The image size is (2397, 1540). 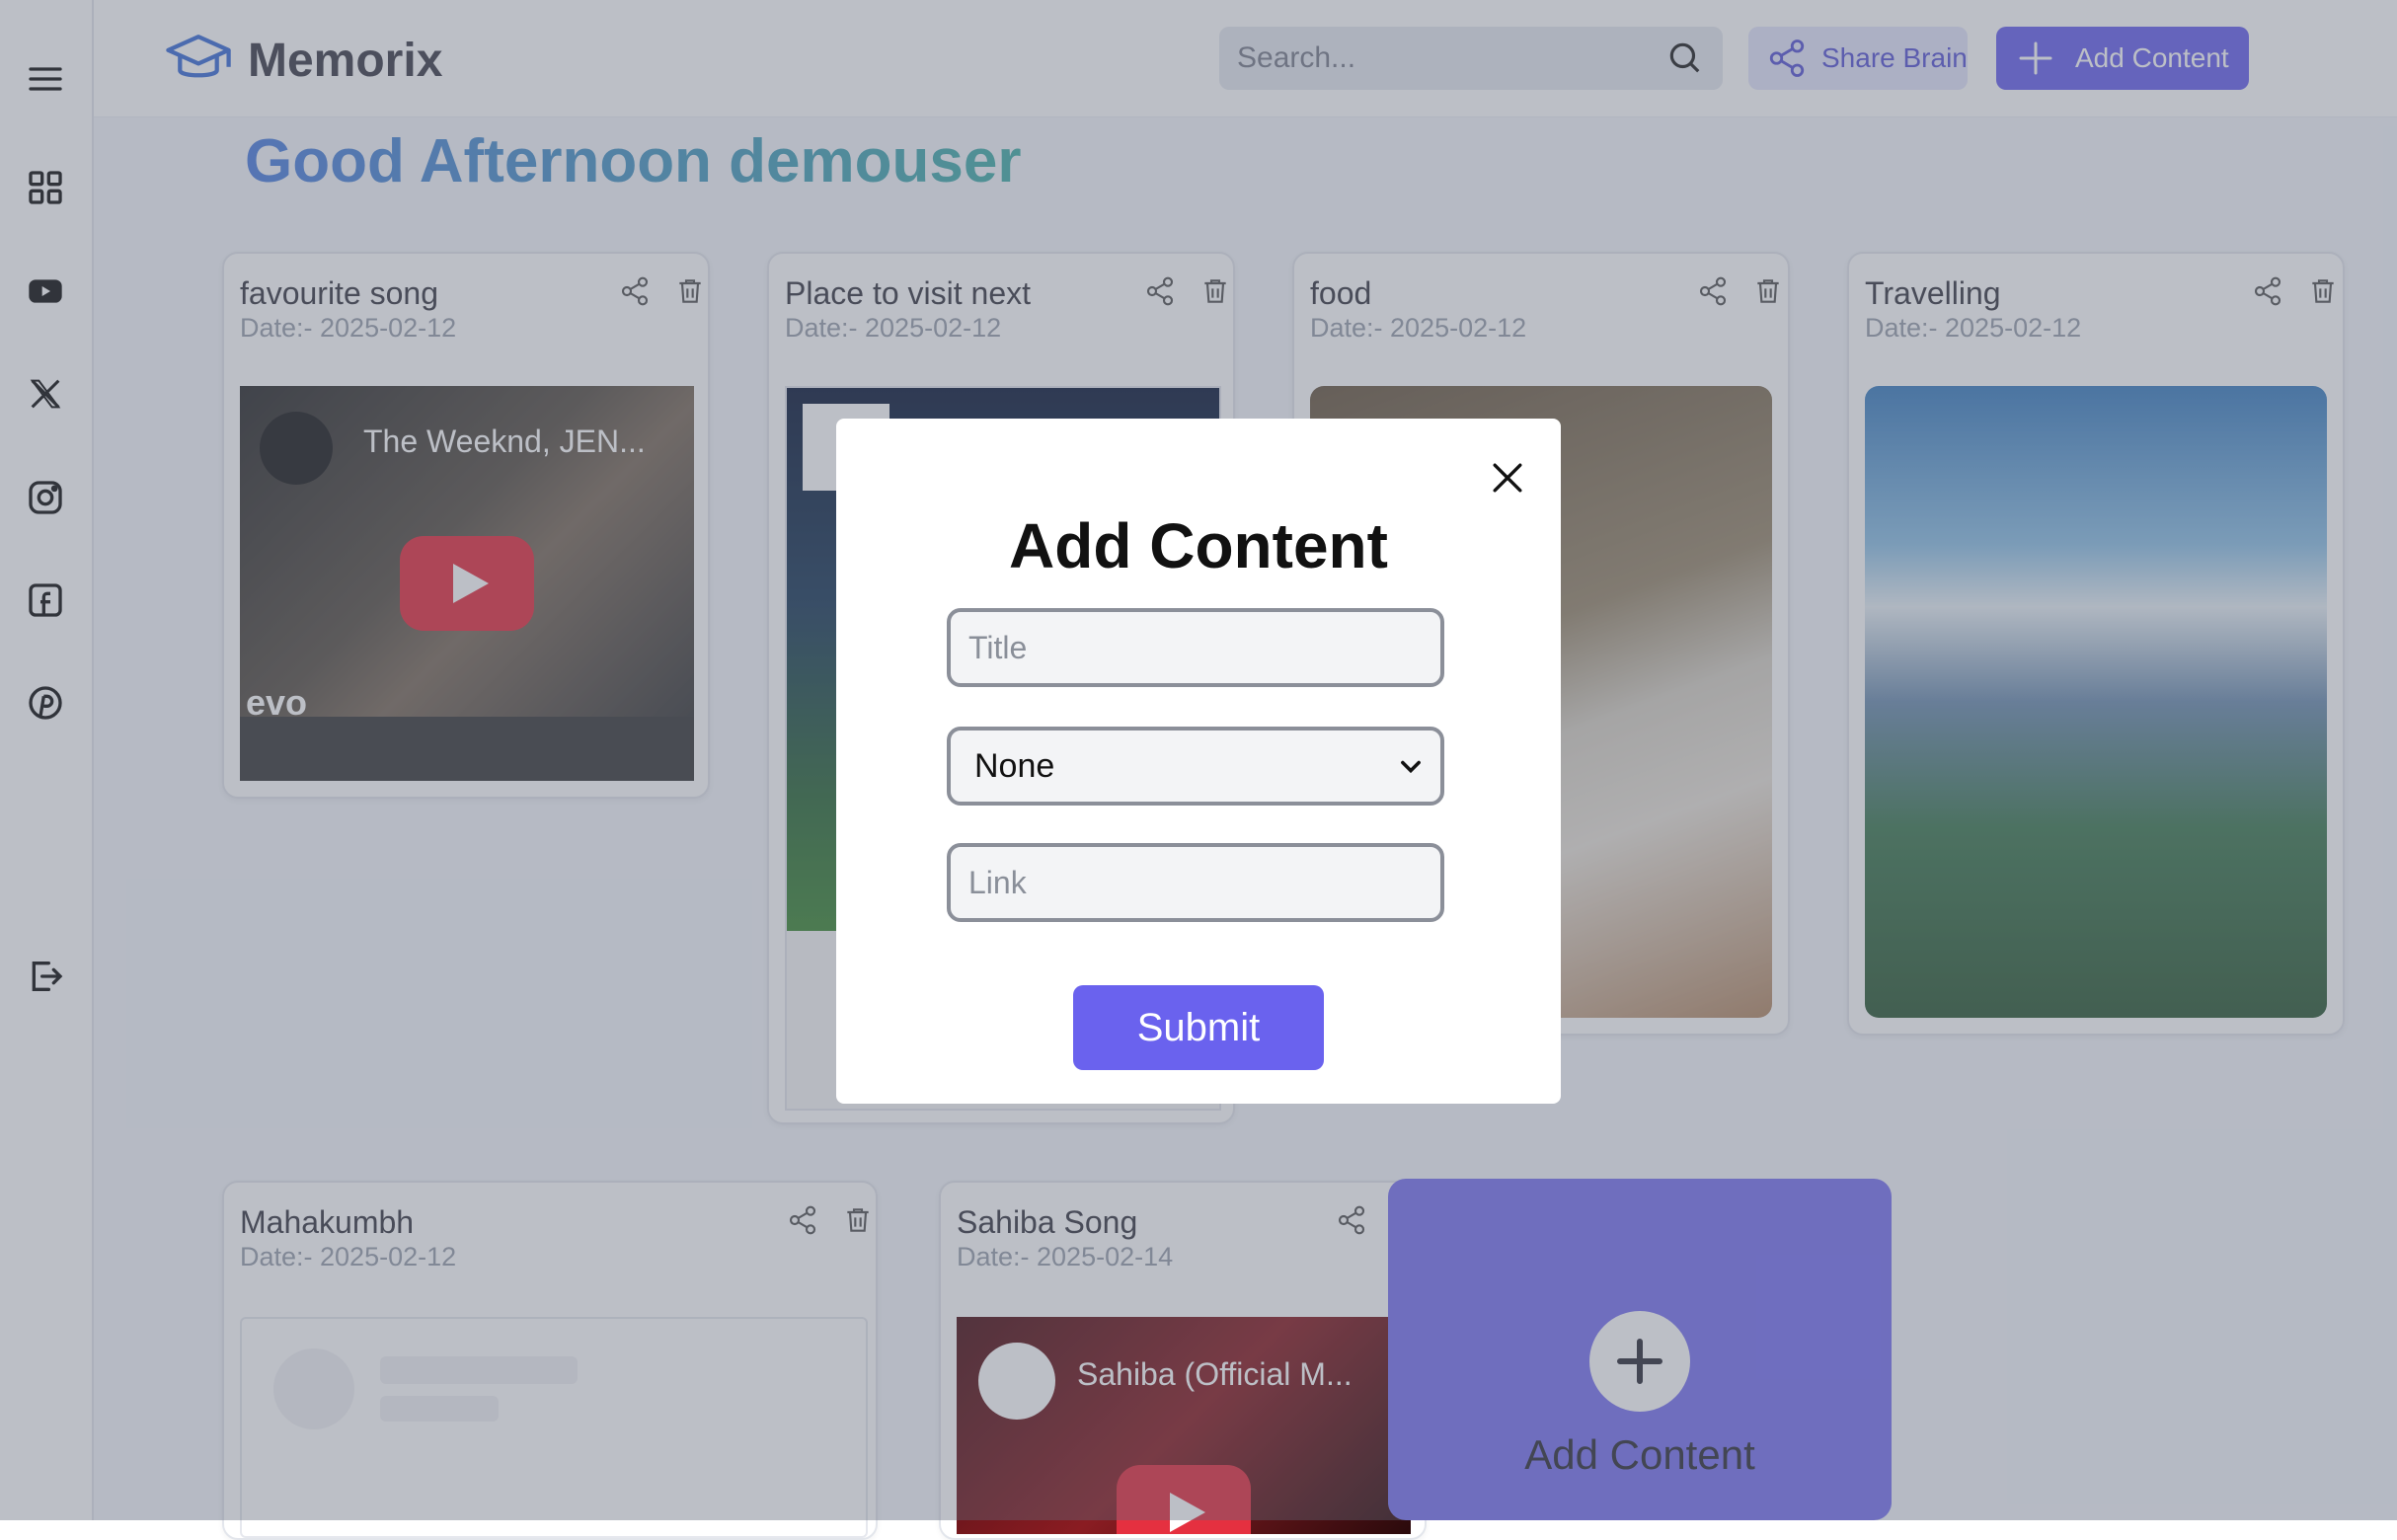 I want to click on add-content-modal: Add Content None Submit, so click(x=1198, y=761).